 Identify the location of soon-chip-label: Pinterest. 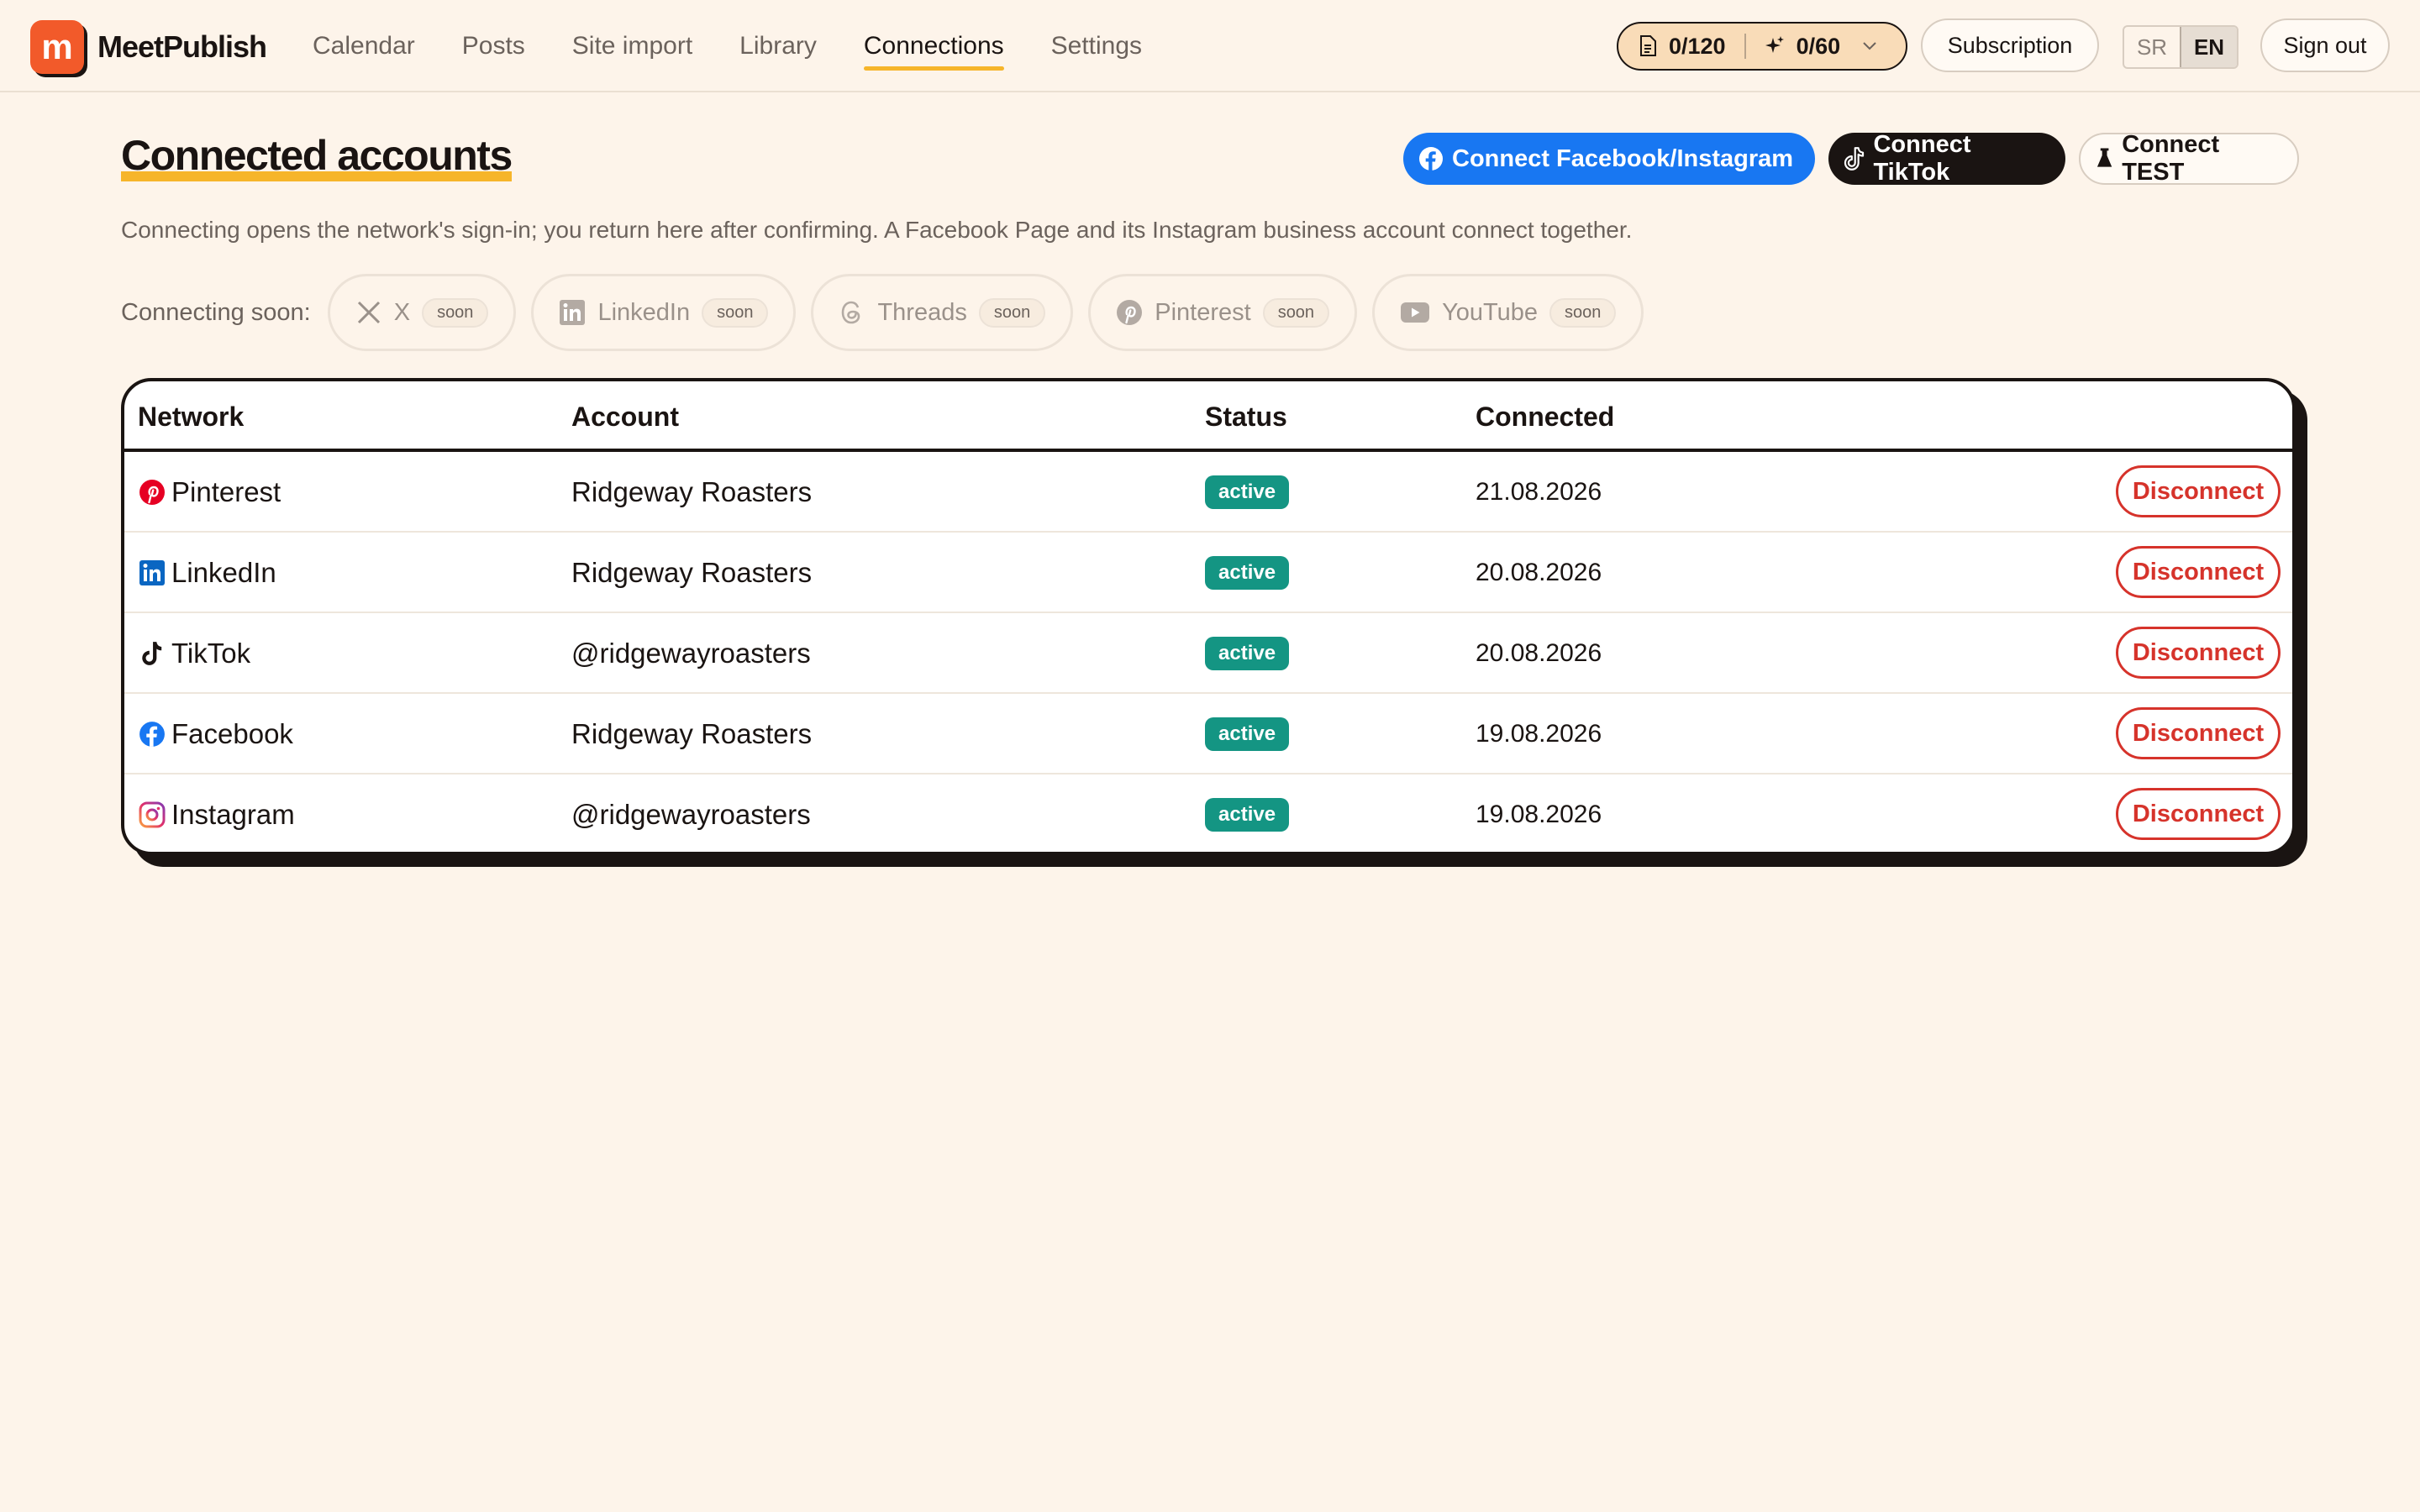
(1203, 312).